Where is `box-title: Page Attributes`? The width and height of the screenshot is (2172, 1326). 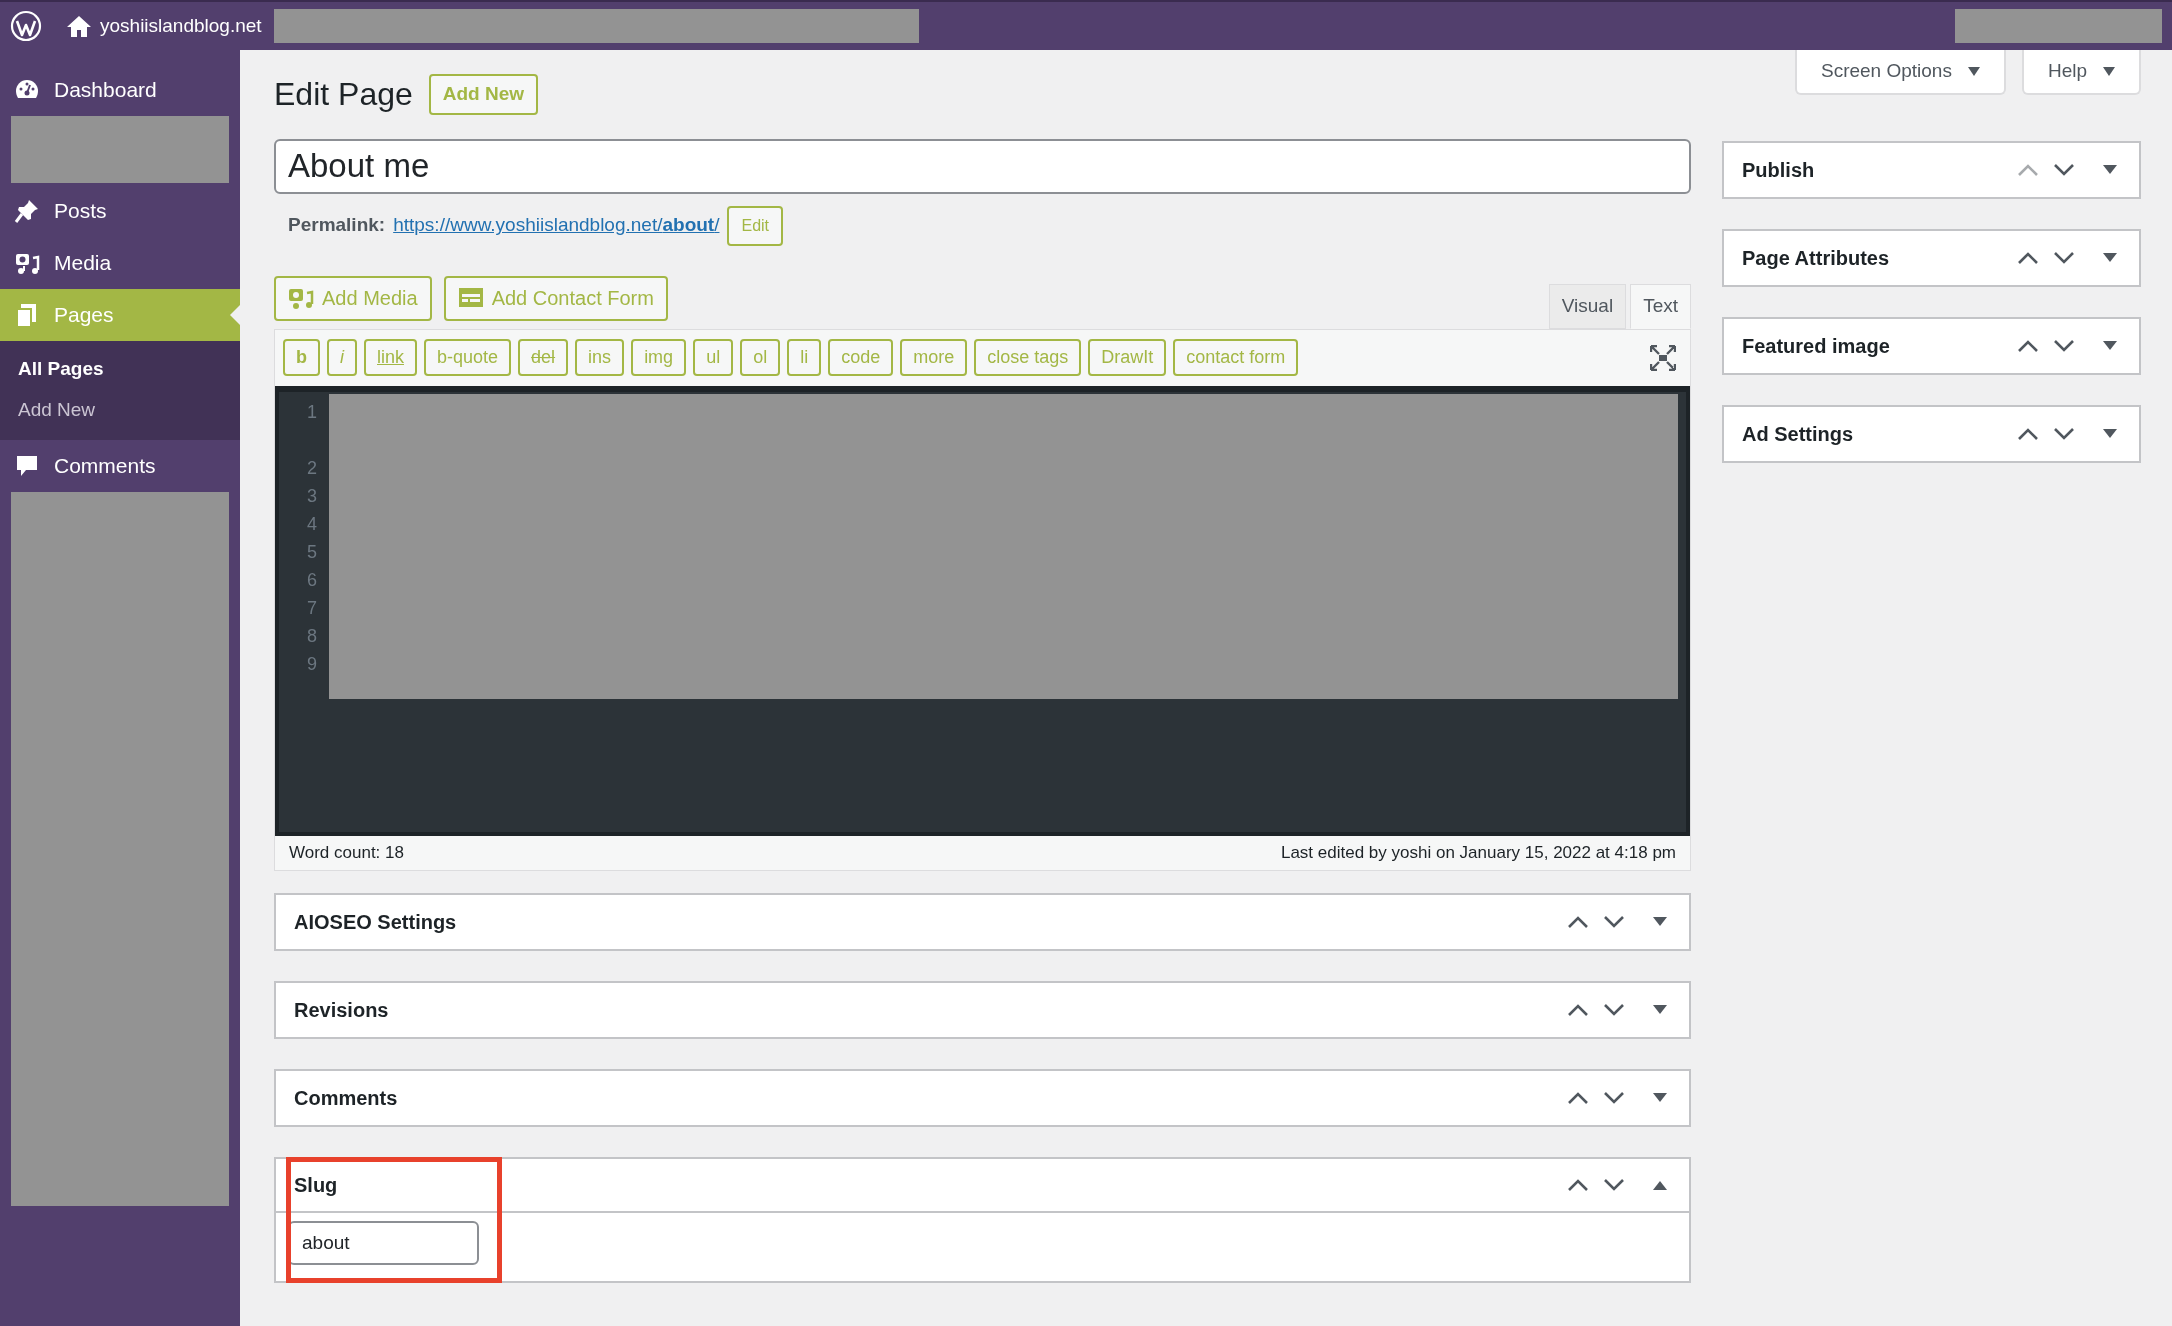
box-title: Page Attributes is located at coordinates (1816, 258).